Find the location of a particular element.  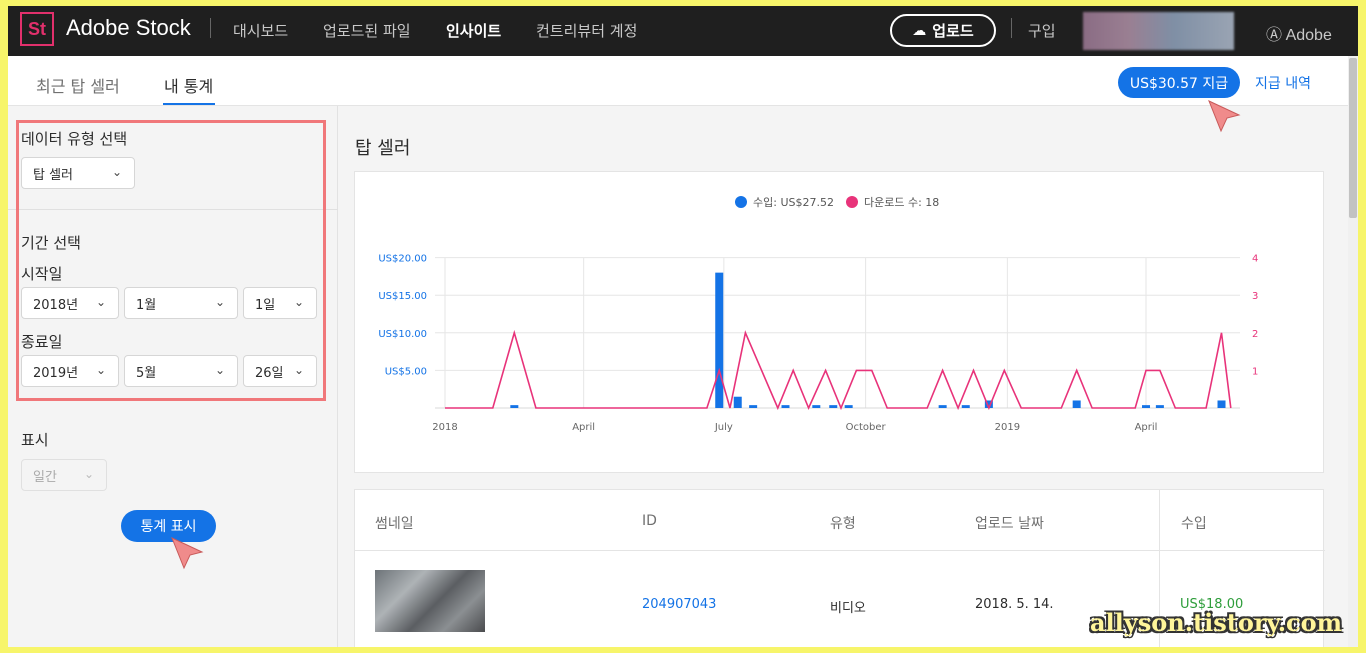

scrollbar-thumb is located at coordinates (1353, 138).